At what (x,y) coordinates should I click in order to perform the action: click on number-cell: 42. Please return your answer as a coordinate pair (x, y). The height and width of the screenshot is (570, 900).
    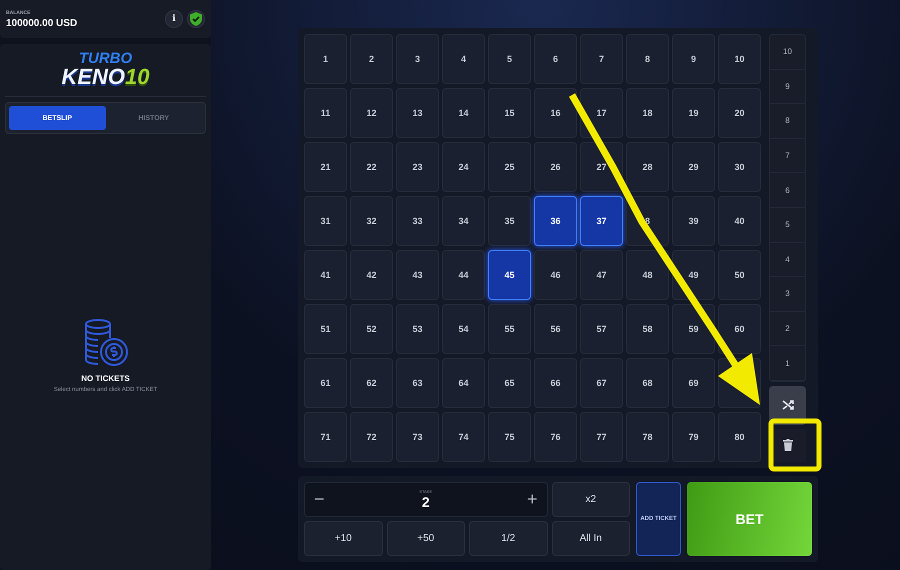
    Looking at the image, I should click on (371, 275).